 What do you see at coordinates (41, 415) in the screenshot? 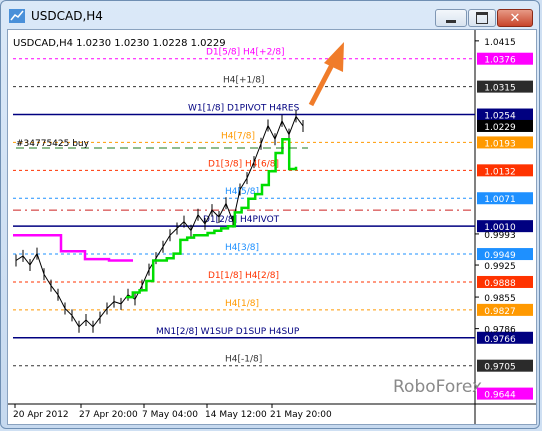
I see `x-tick-label: 20 Apr 2012` at bounding box center [41, 415].